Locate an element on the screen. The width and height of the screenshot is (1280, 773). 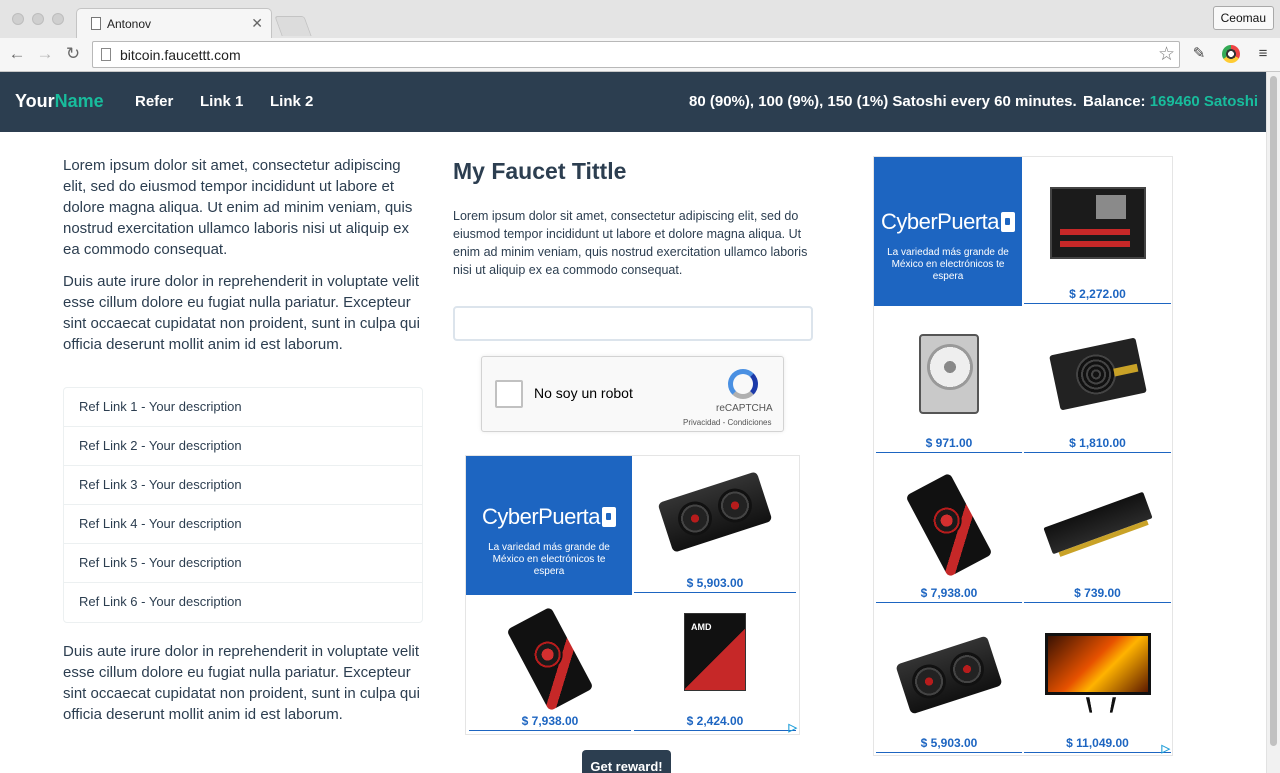
ref-link-item: Ref Link 1 - Your description is located at coordinates (243, 407).